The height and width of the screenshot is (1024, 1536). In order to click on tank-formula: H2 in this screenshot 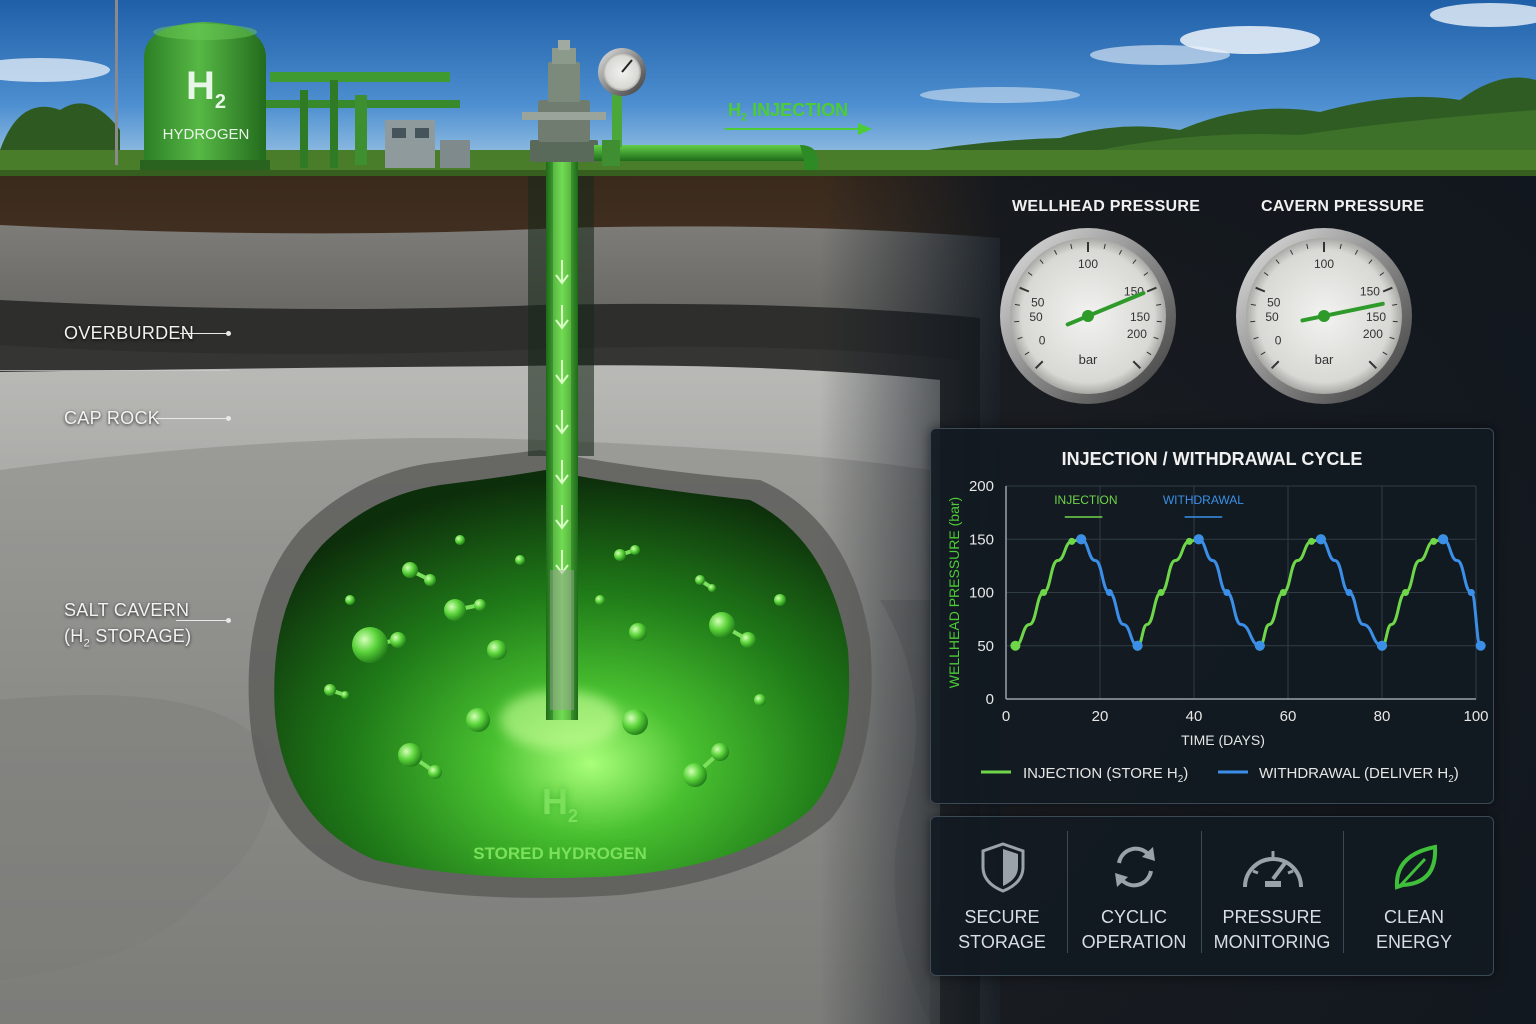, I will do `click(205, 88)`.